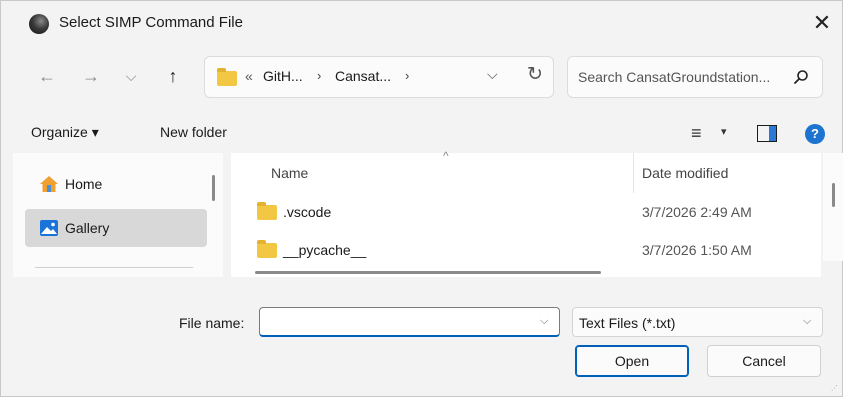  Describe the element at coordinates (835, 390) in the screenshot. I see `resize-grip-icon: ⋰` at that location.